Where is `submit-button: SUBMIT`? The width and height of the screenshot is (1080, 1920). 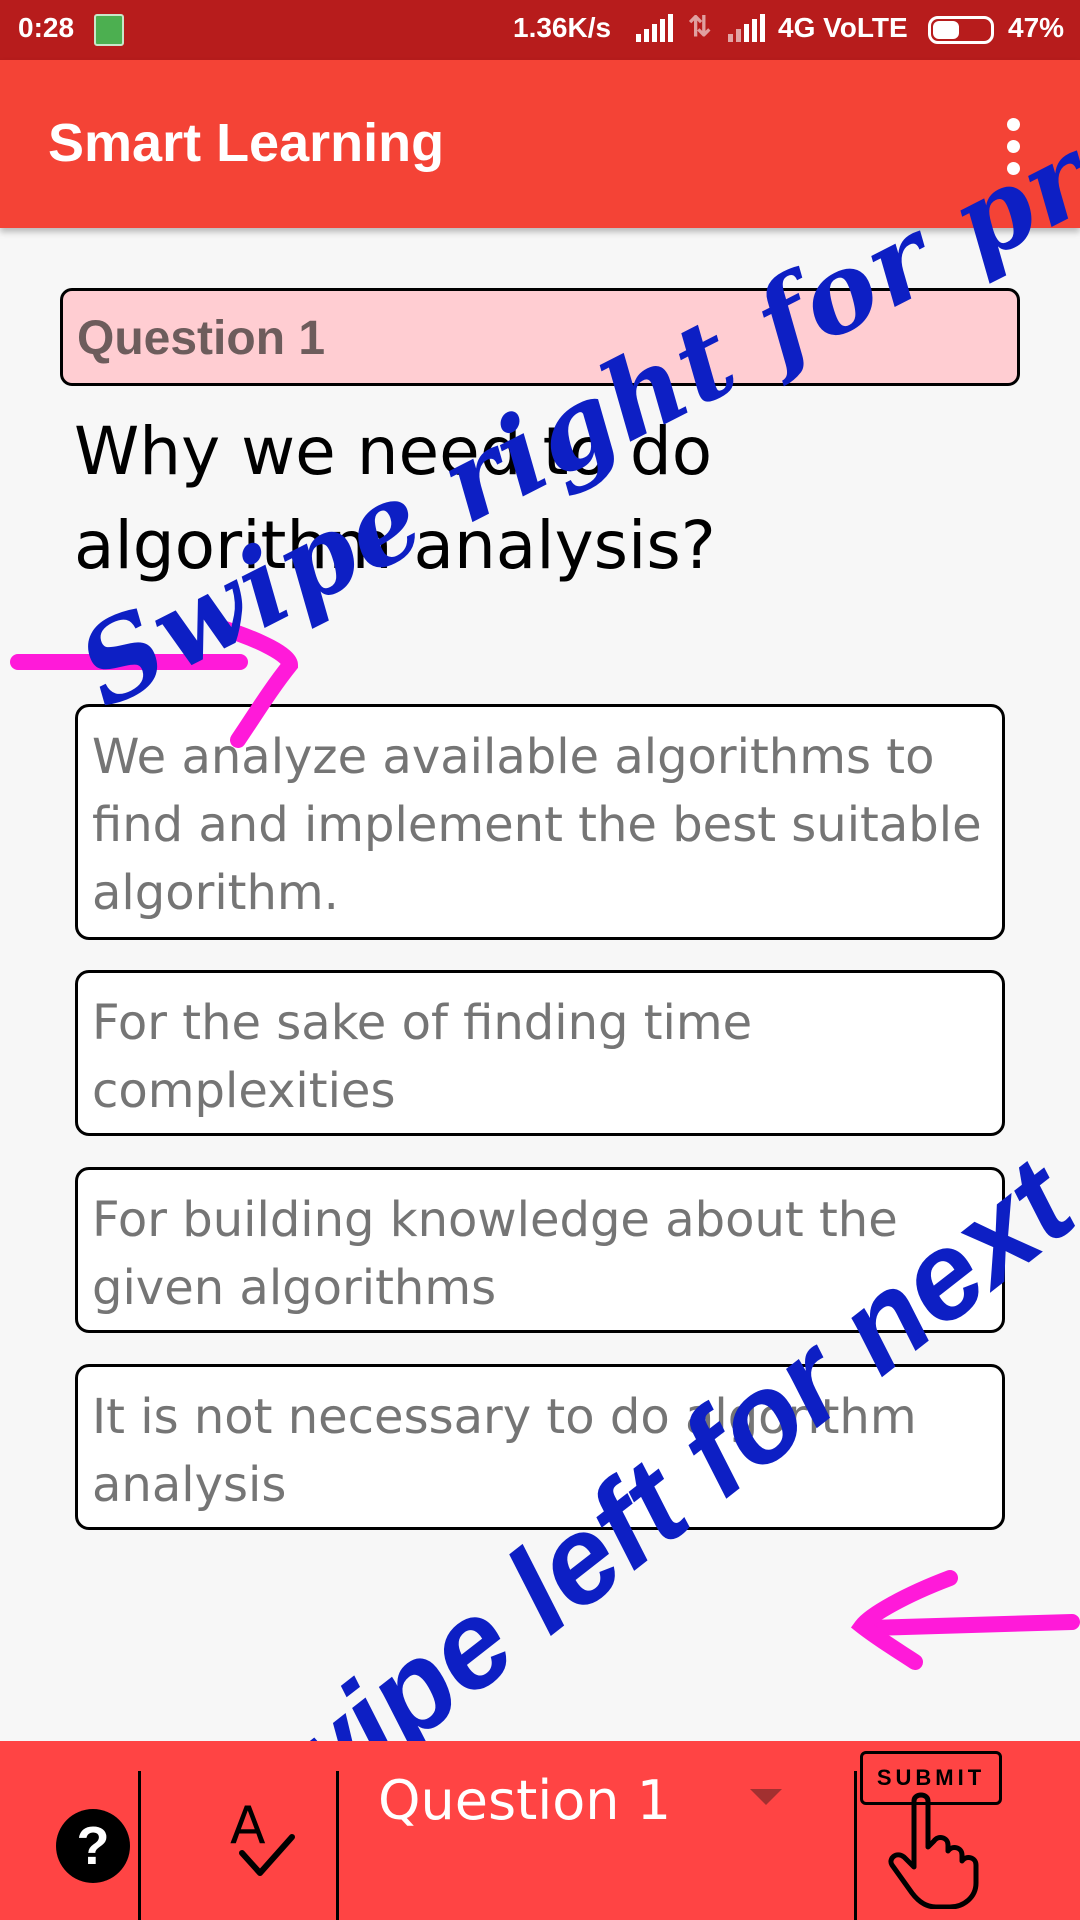
submit-button: SUBMIT is located at coordinates (933, 1827).